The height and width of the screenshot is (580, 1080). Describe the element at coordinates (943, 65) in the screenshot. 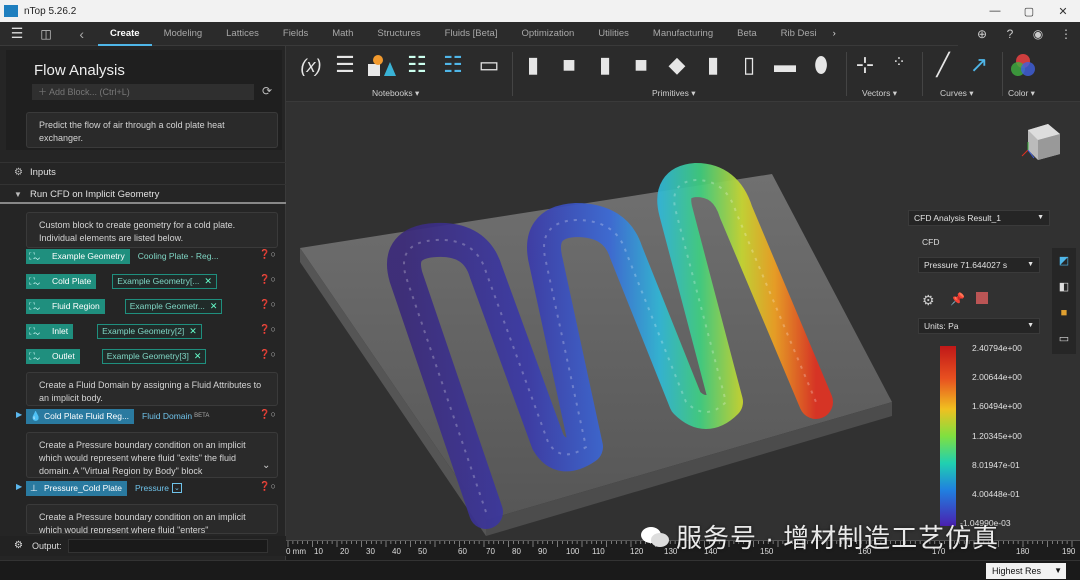

I see `line-icon: ╱` at that location.